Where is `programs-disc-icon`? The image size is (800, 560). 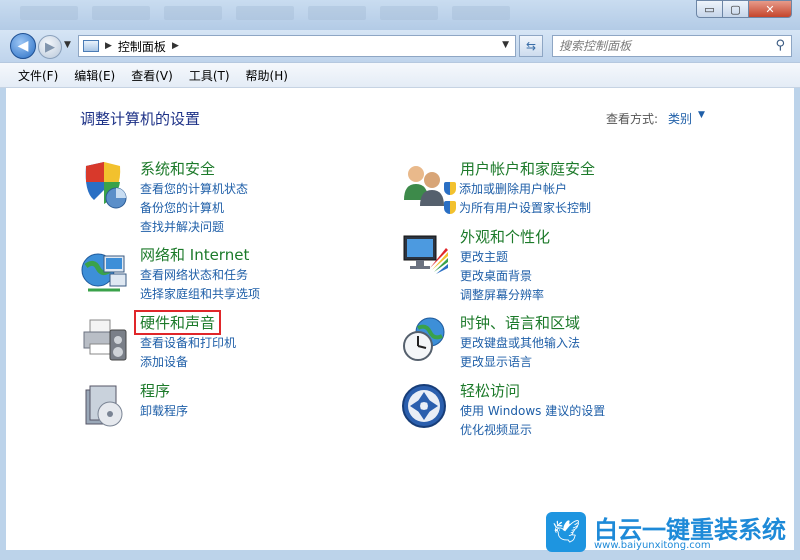
programs-disc-icon is located at coordinates (104, 406).